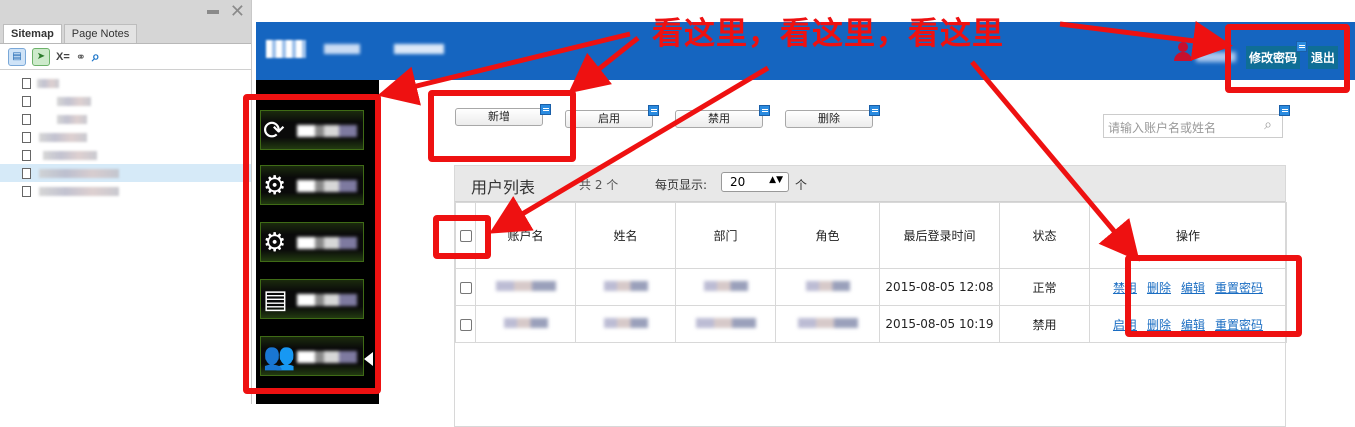  What do you see at coordinates (625, 235) in the screenshot?
I see `col-name: 姓名` at bounding box center [625, 235].